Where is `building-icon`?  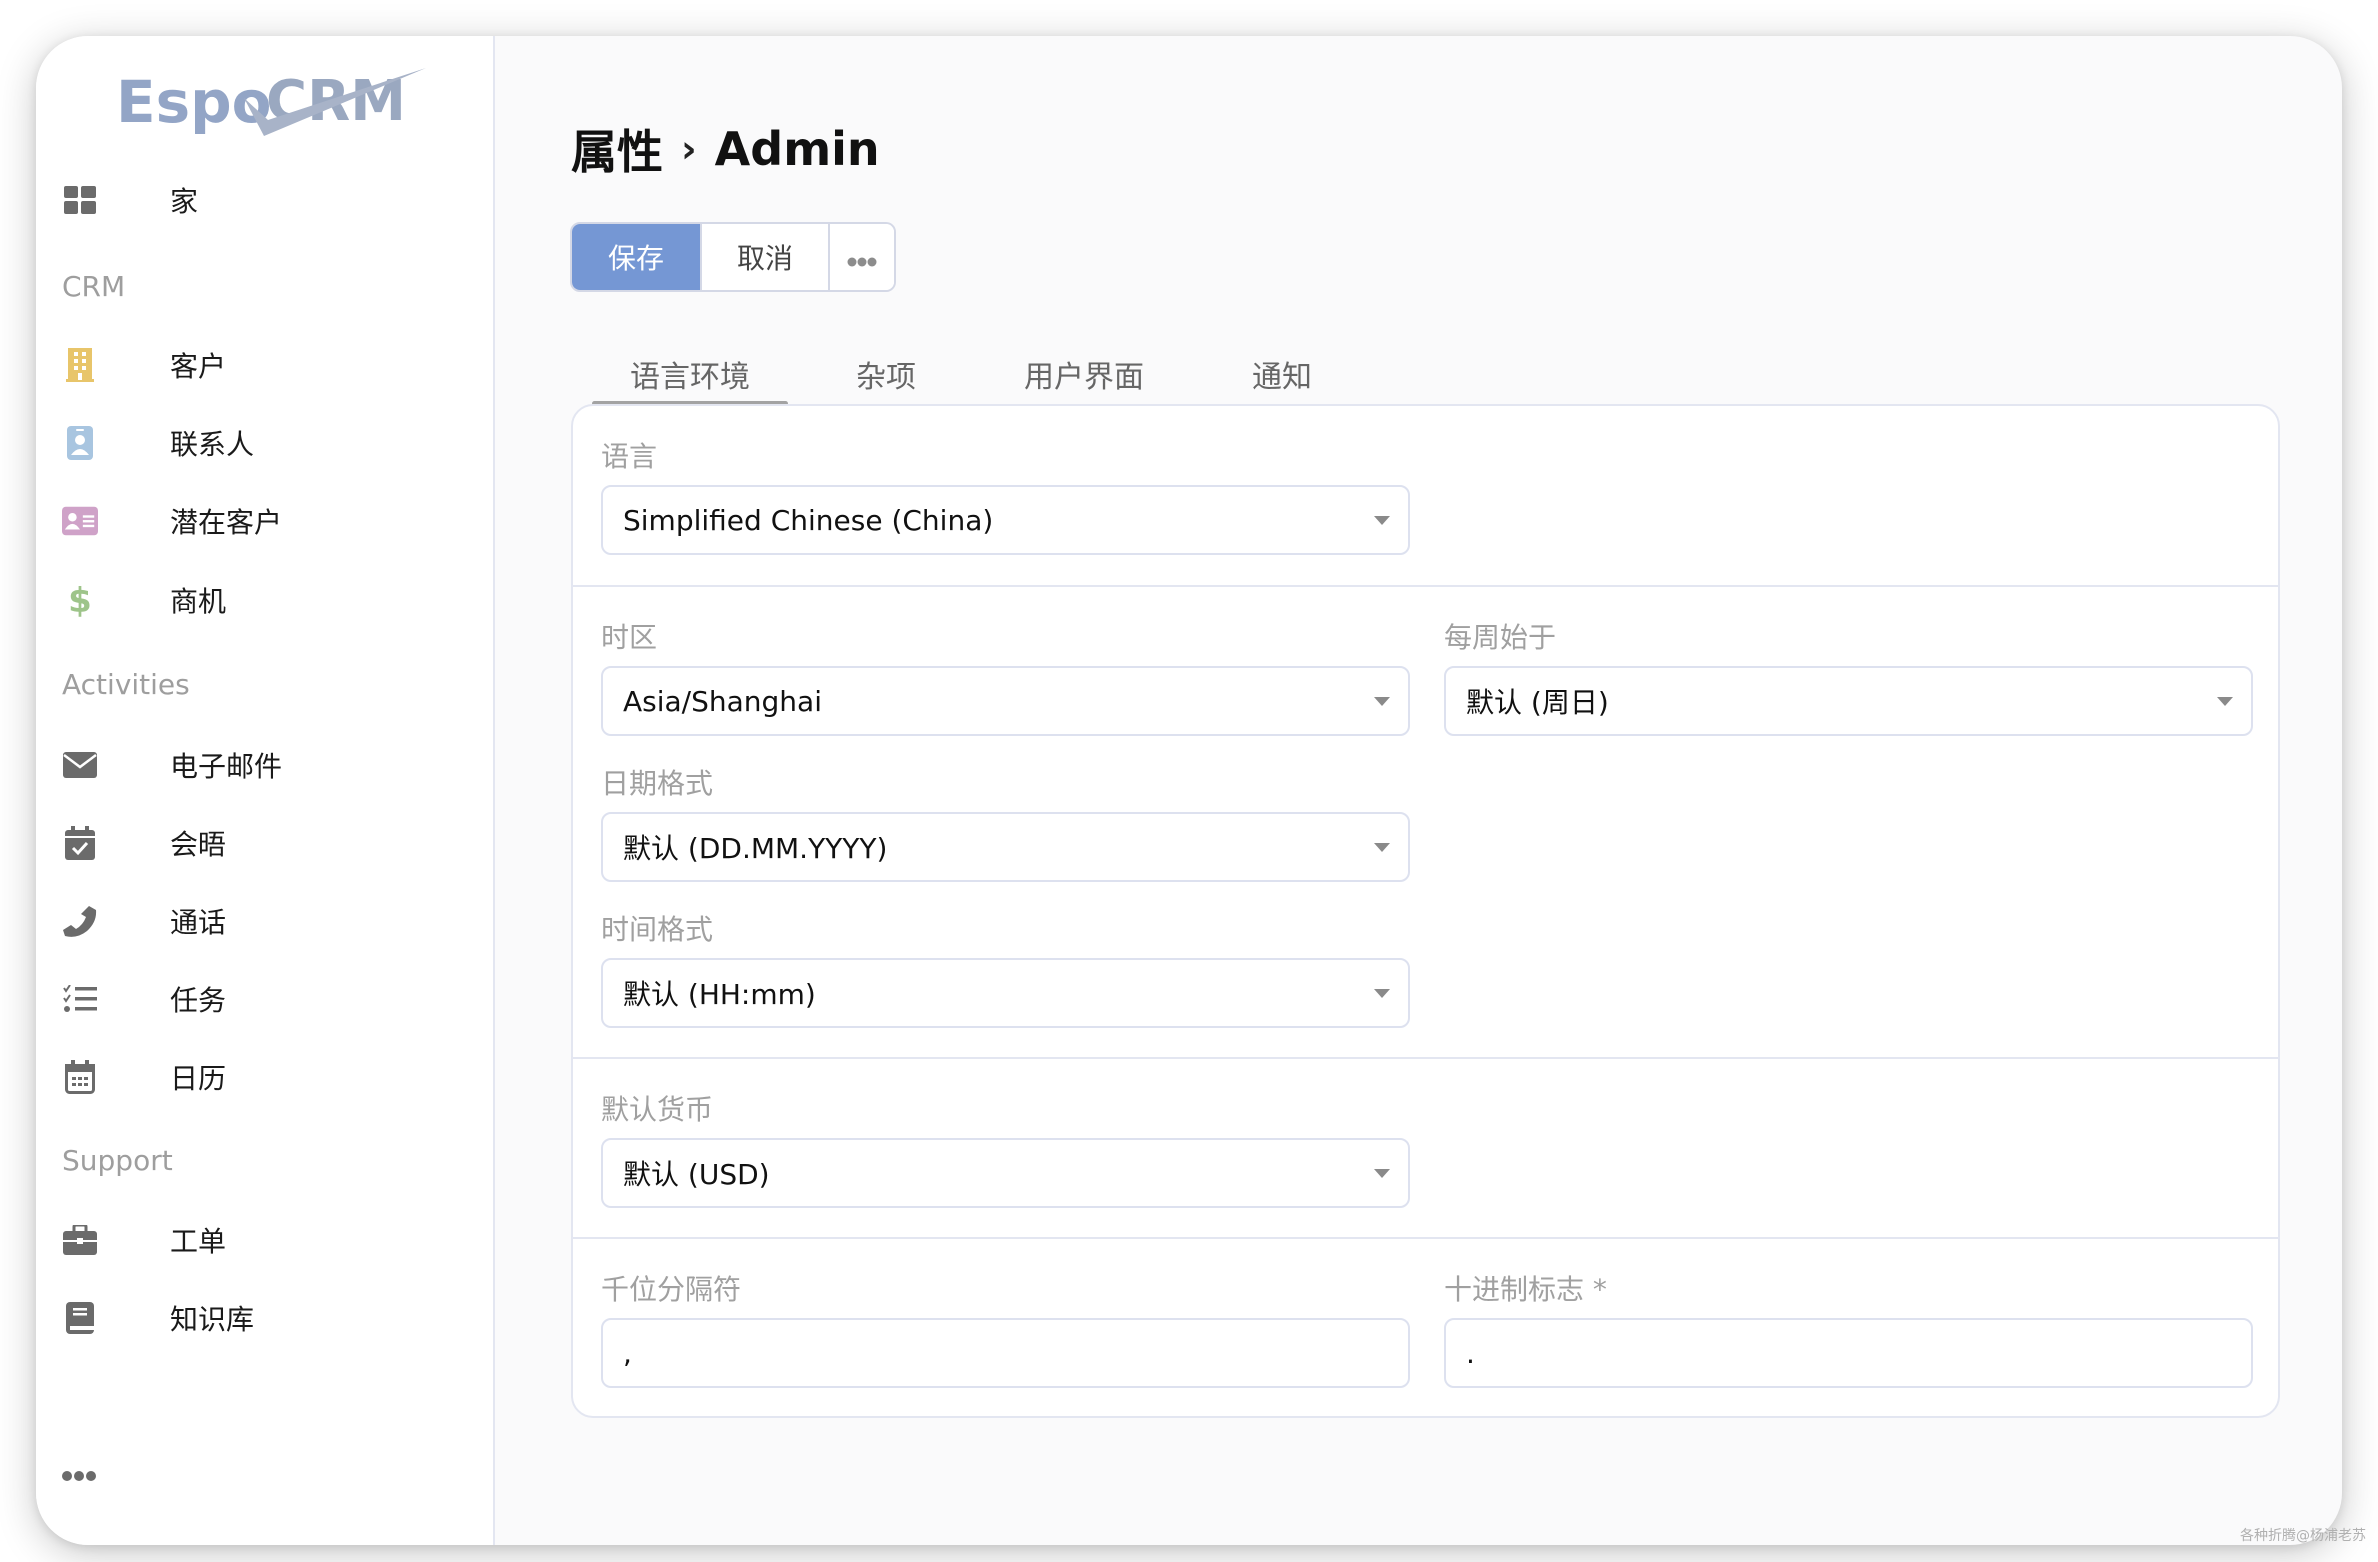
building-icon is located at coordinates (80, 365).